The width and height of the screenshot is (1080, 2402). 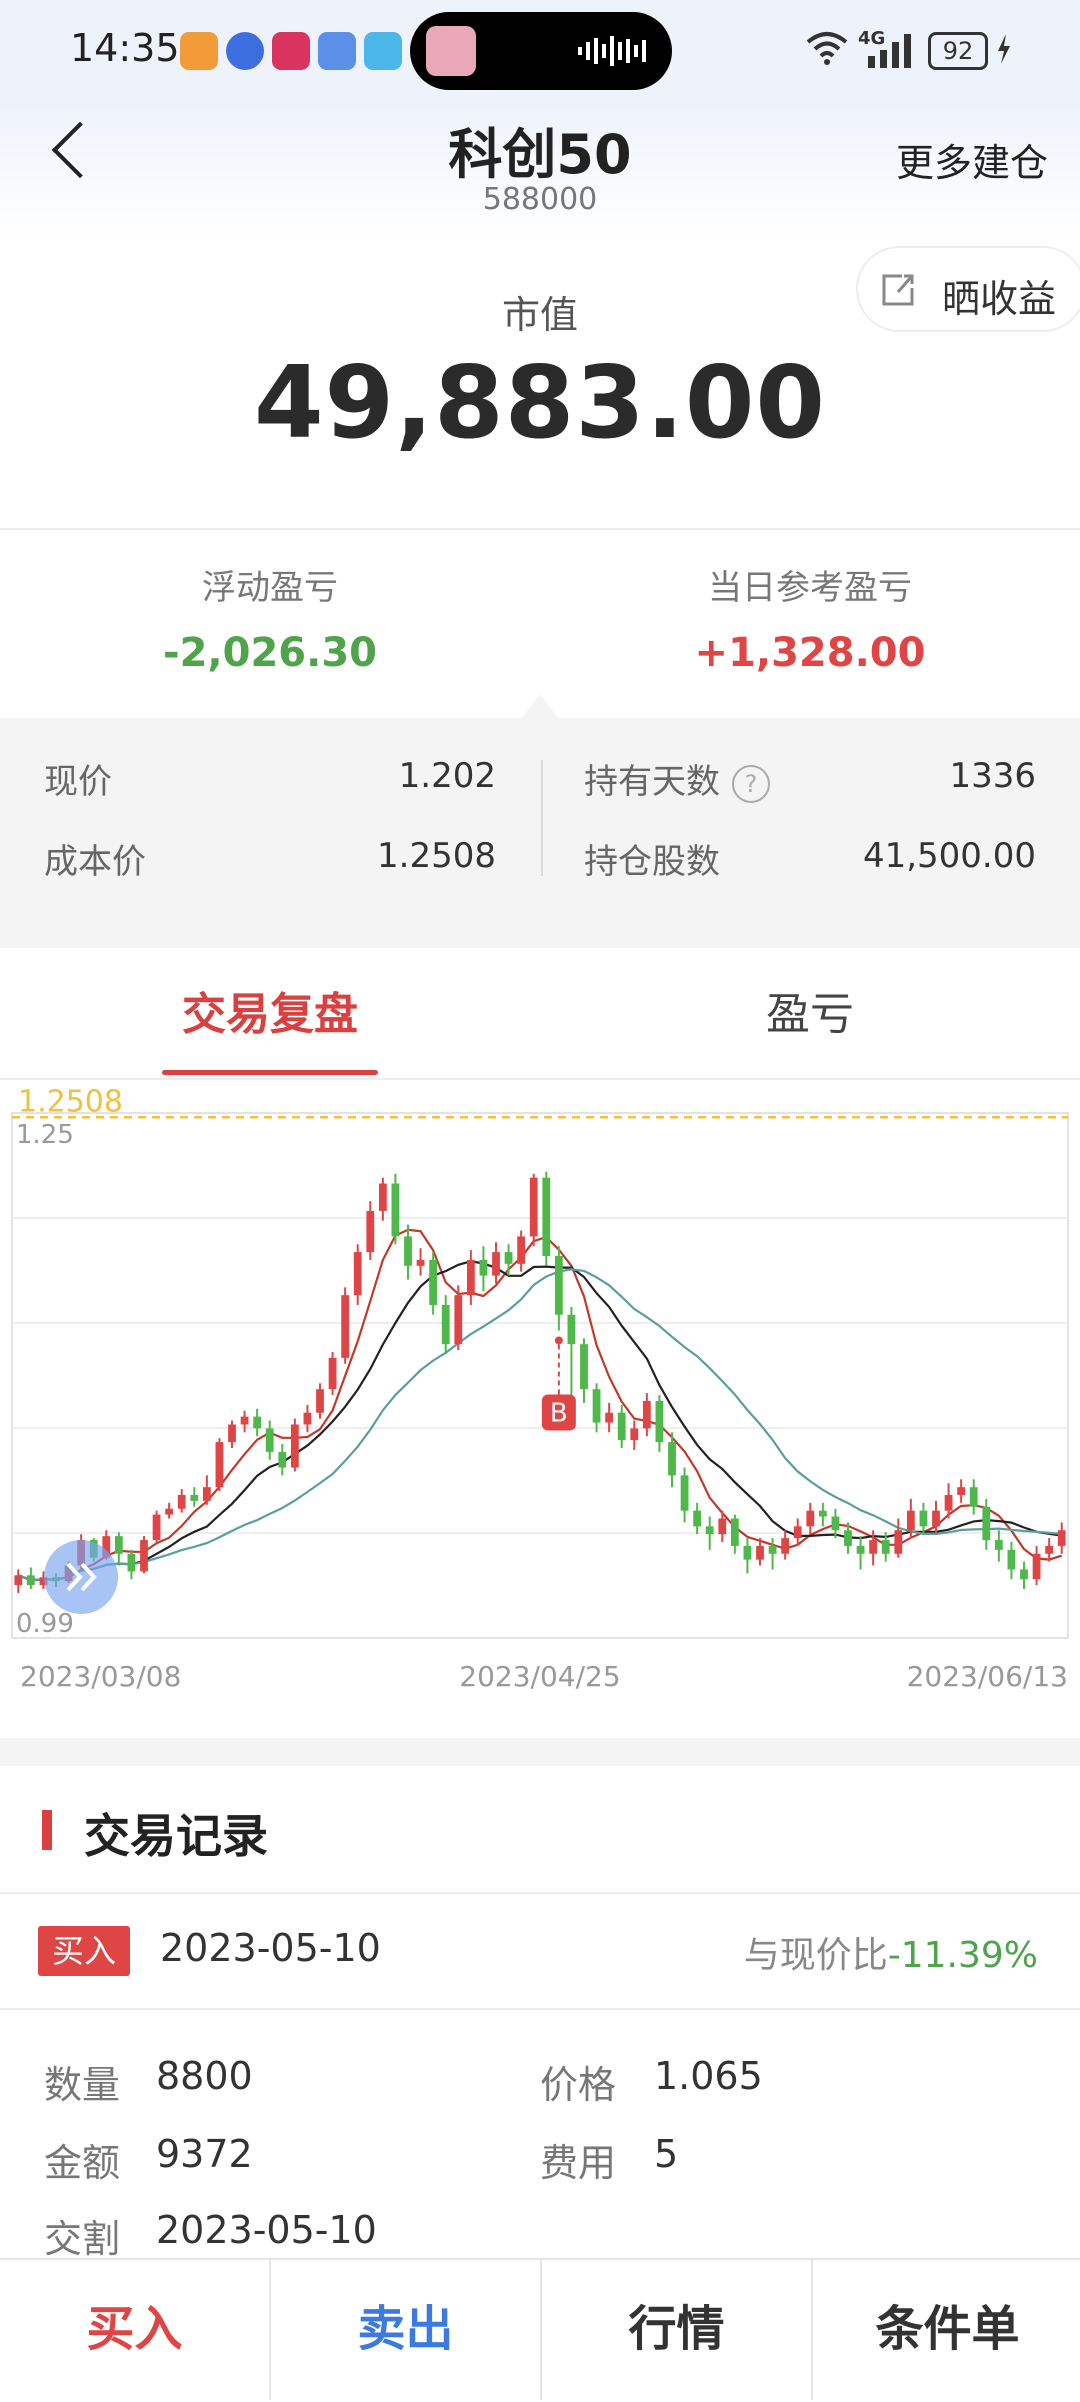 I want to click on position-info-panel, so click(x=540, y=833).